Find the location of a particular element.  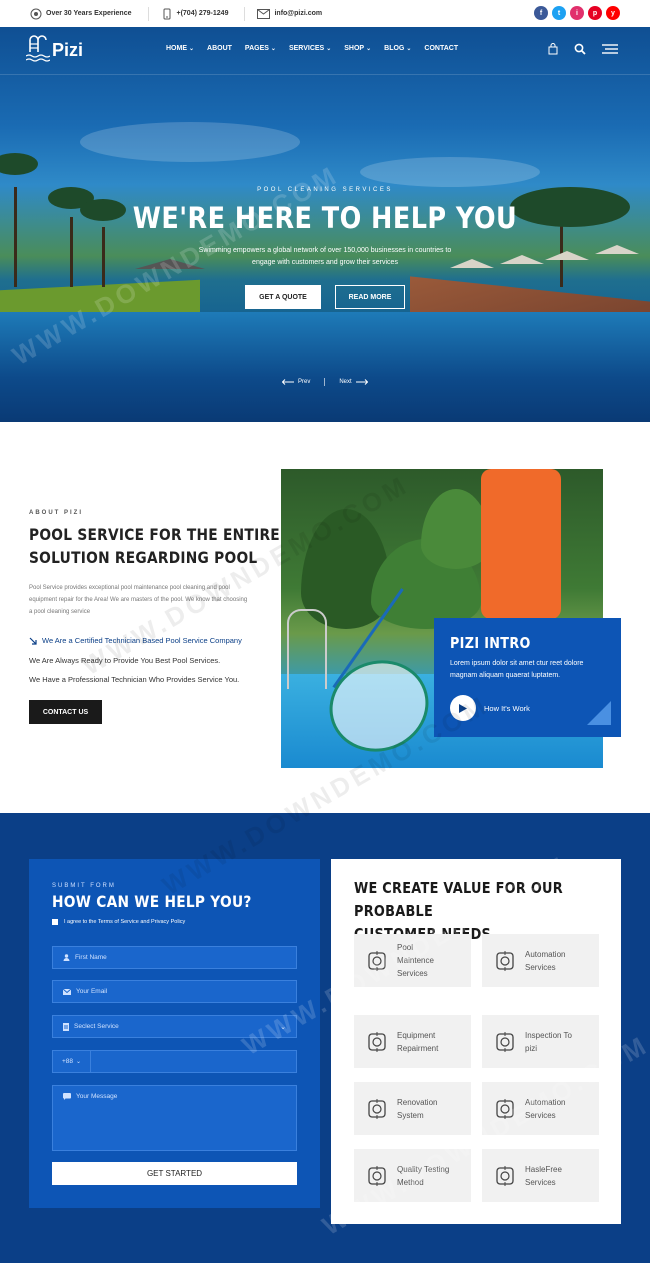

service-card: Quality Testing Method is located at coordinates (412, 1175).